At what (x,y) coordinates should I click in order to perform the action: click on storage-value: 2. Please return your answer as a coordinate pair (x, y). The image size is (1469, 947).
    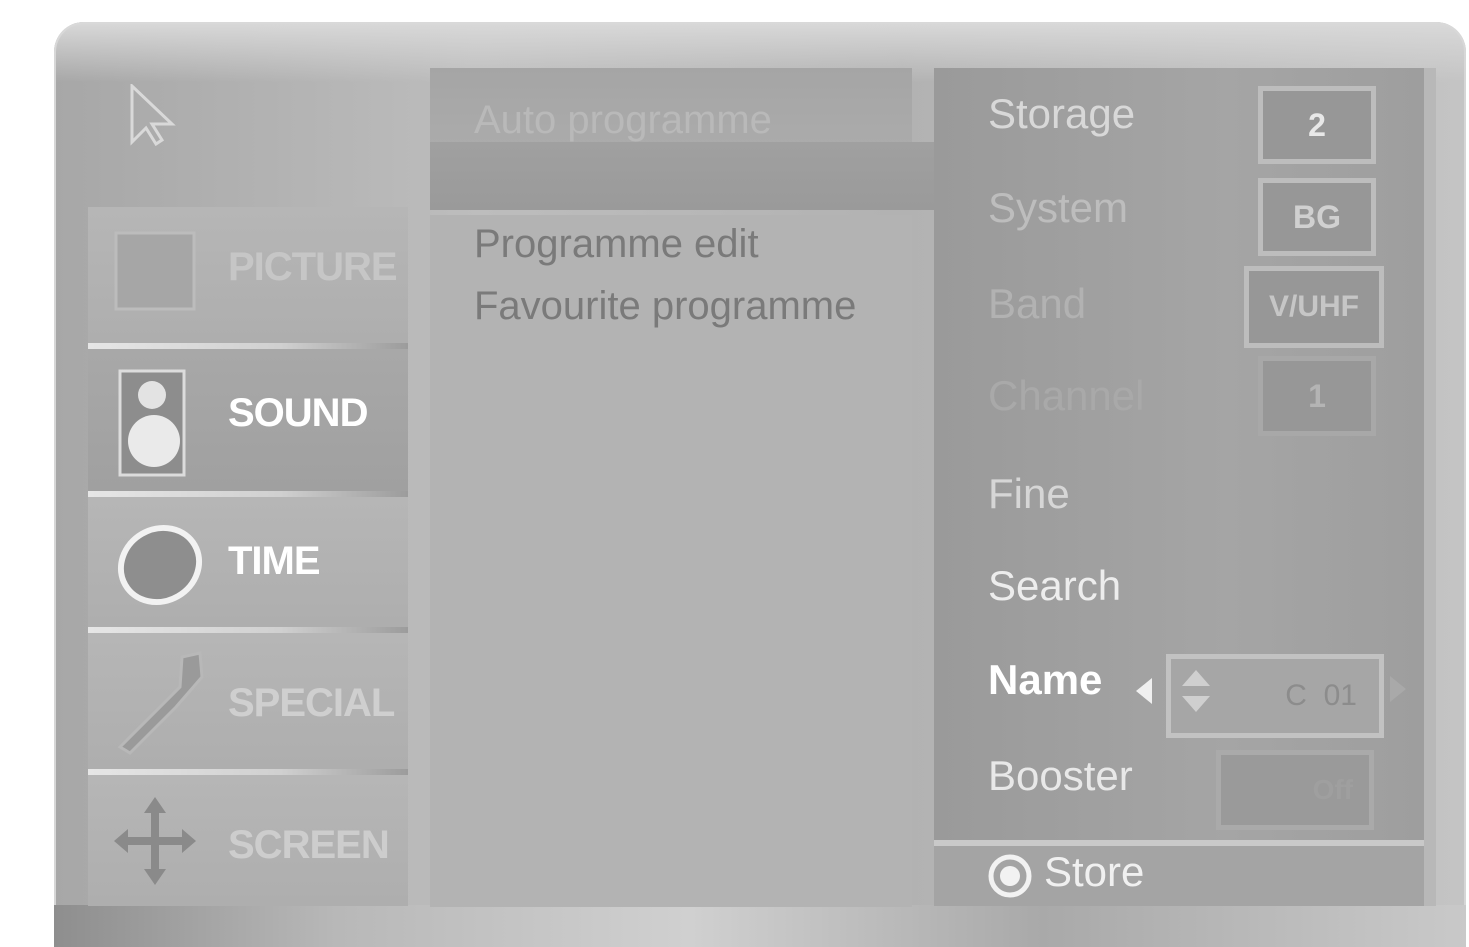
    Looking at the image, I should click on (1317, 125).